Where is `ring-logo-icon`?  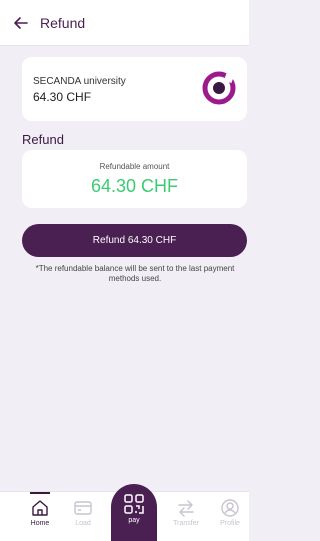
ring-logo-icon is located at coordinates (219, 88).